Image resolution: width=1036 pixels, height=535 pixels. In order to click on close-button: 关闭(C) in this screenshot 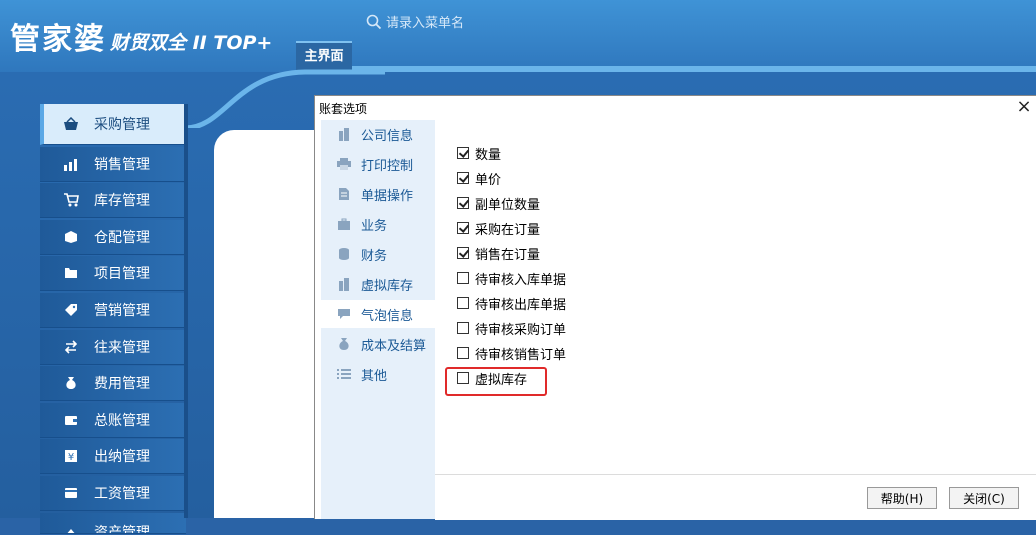, I will do `click(984, 498)`.